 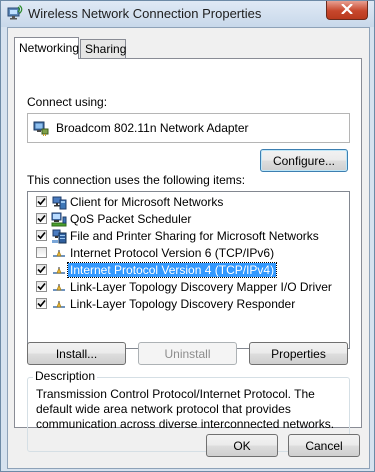 What do you see at coordinates (147, 202) in the screenshot?
I see `item-label: Client for Microsoft Networks` at bounding box center [147, 202].